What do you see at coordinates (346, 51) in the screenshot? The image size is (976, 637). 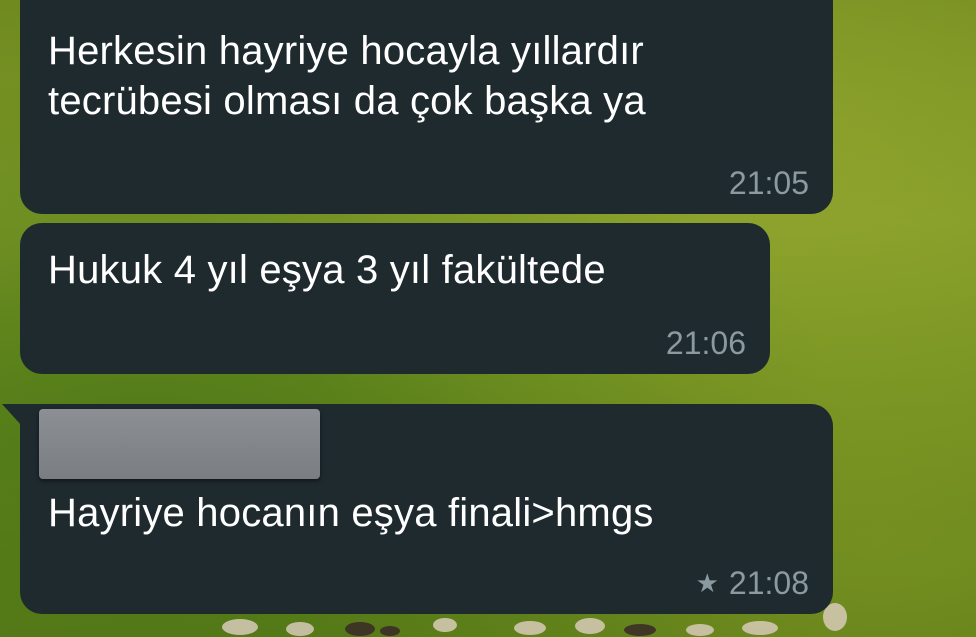 I see `message-text-line: Herkesin hayriye hocayla yıllardır` at bounding box center [346, 51].